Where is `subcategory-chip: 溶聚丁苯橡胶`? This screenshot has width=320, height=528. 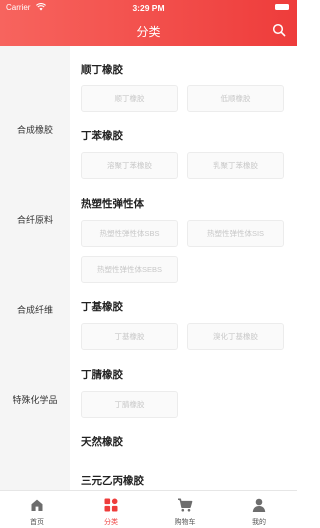 subcategory-chip: 溶聚丁苯橡胶 is located at coordinates (129, 165).